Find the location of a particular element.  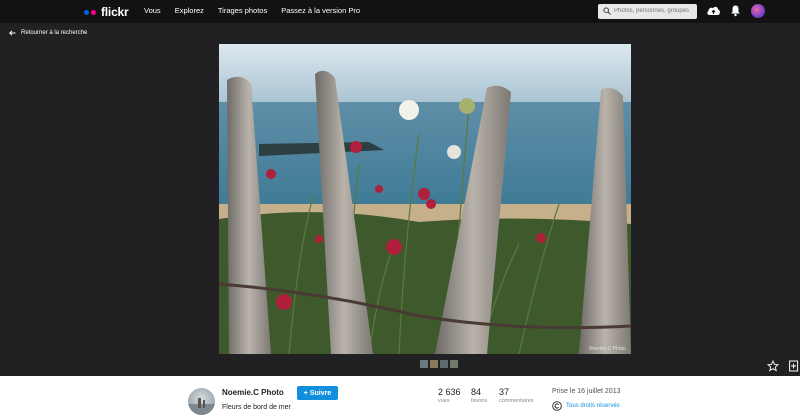

arrow-left-icon is located at coordinates (12, 33).